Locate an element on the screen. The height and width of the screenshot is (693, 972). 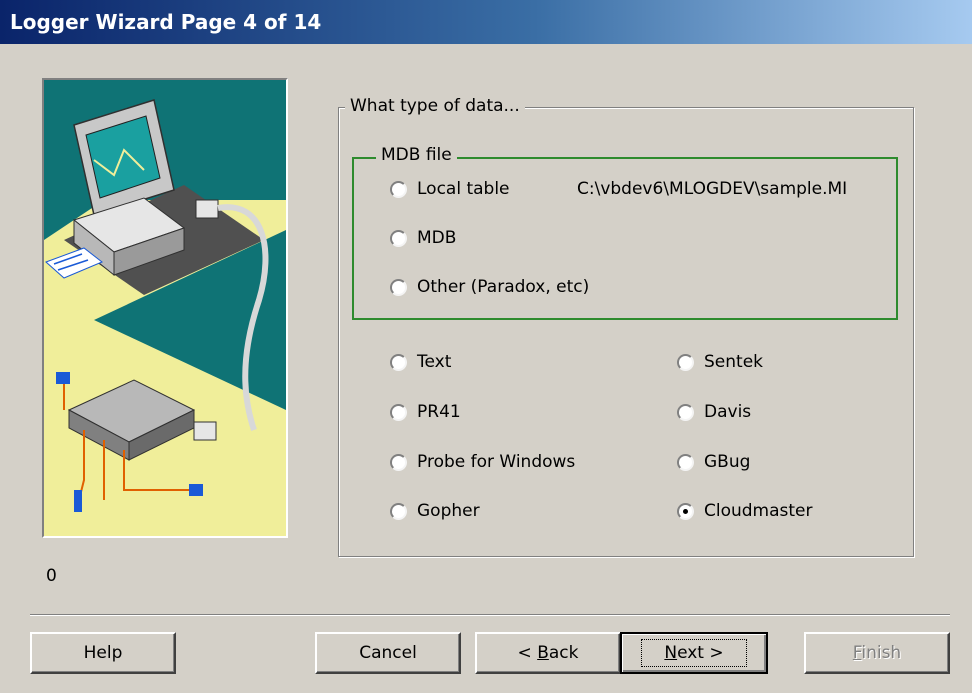
radio-label: Davis is located at coordinates (728, 412).